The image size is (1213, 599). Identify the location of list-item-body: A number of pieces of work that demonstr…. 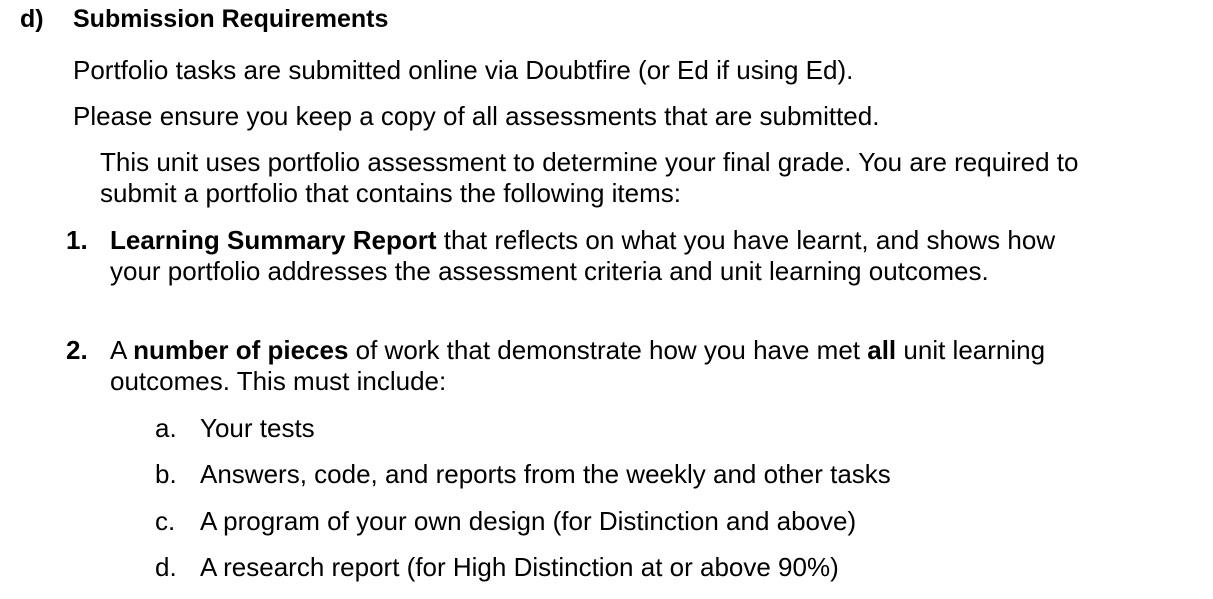
(590, 366).